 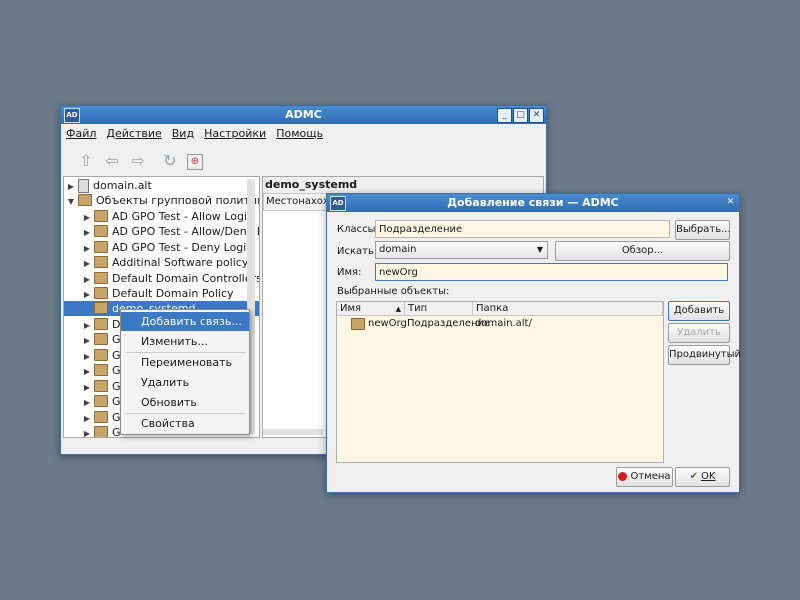 What do you see at coordinates (699, 311) in the screenshot?
I see `add-button: Добавить` at bounding box center [699, 311].